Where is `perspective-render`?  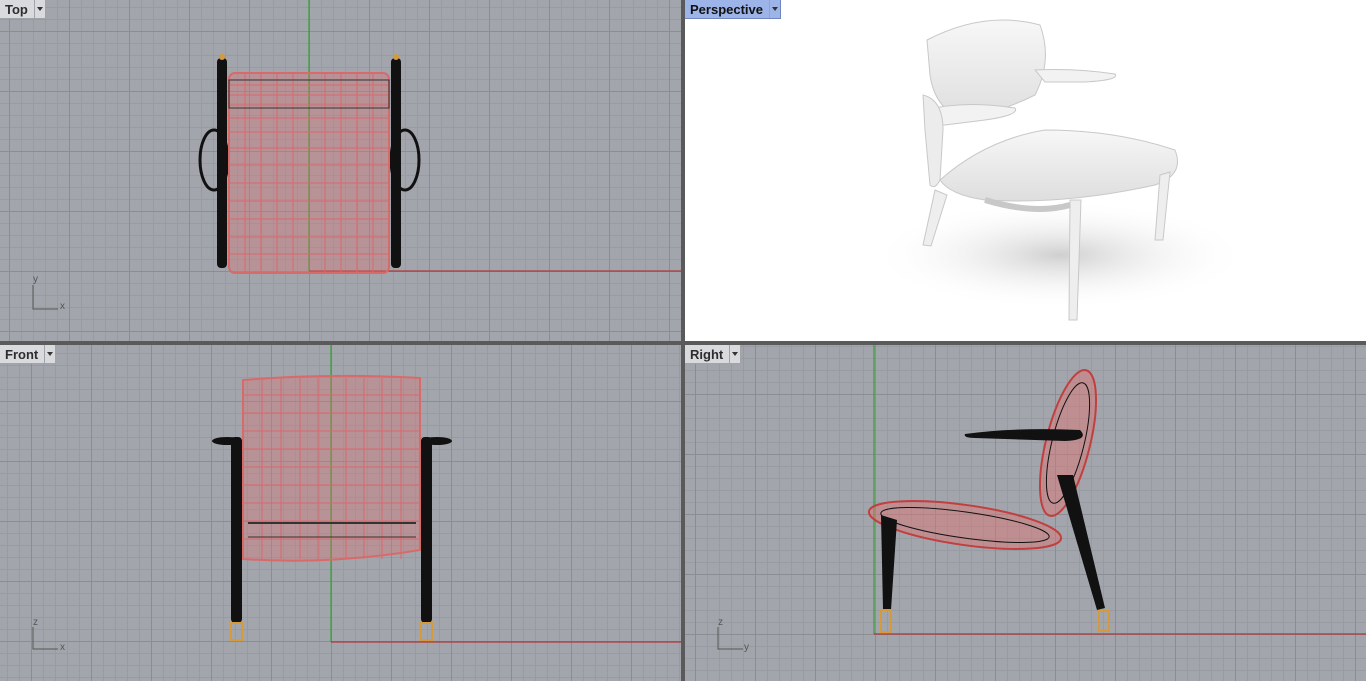
perspective-render is located at coordinates (1060, 170).